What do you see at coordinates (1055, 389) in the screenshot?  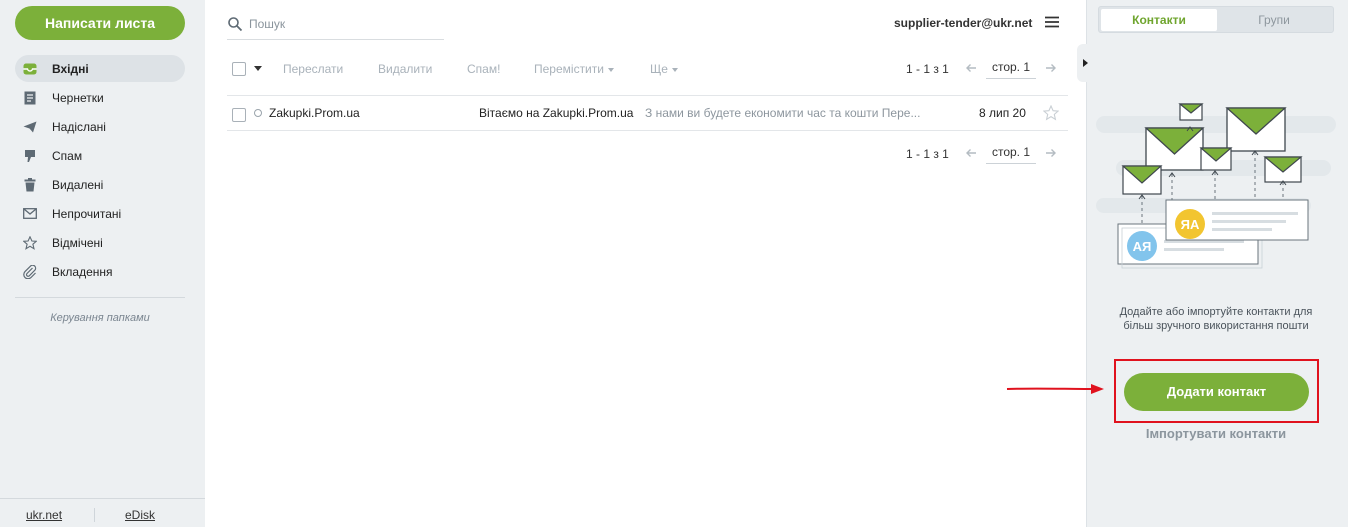 I see `annotation-arrow` at bounding box center [1055, 389].